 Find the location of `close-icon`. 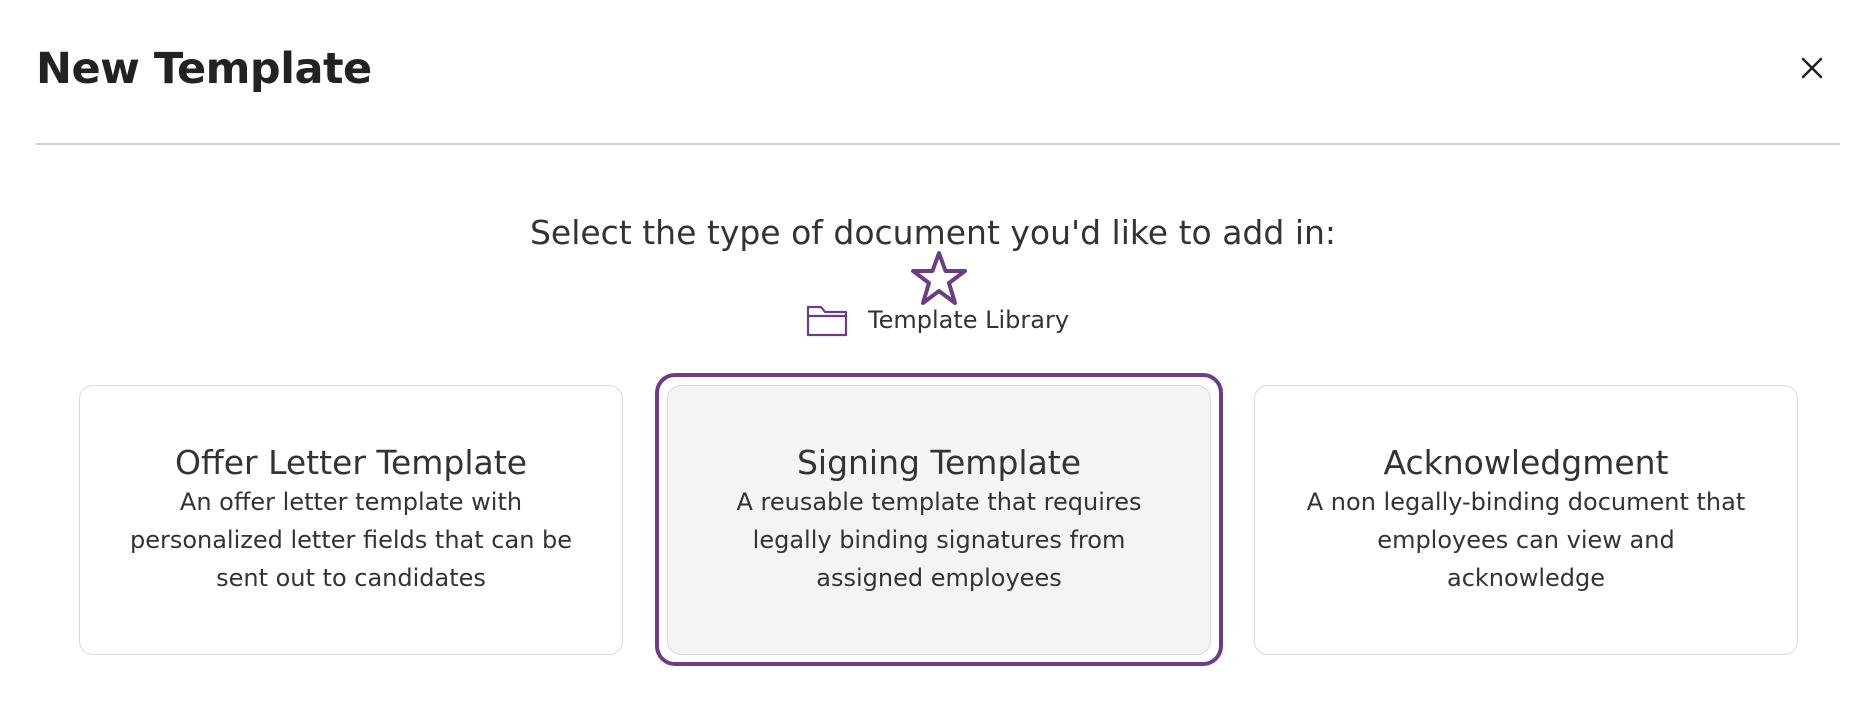

close-icon is located at coordinates (1812, 68).